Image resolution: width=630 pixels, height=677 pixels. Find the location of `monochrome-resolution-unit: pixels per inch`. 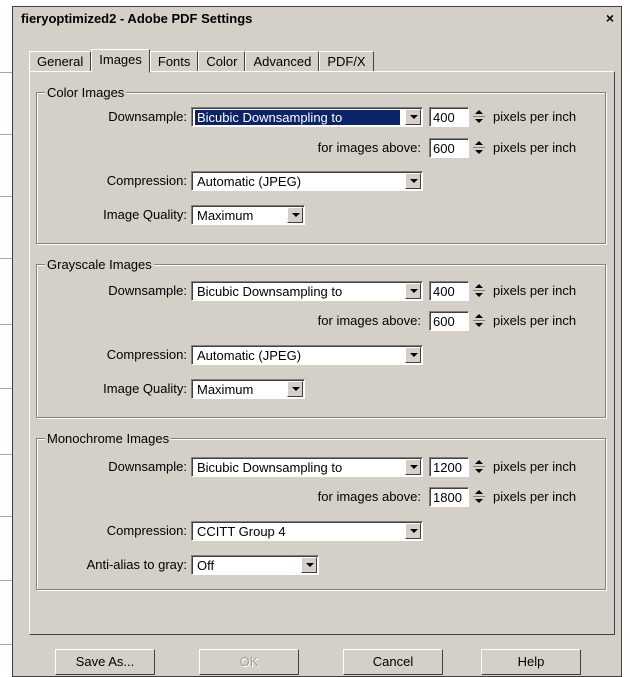

monochrome-resolution-unit: pixels per inch is located at coordinates (535, 466).